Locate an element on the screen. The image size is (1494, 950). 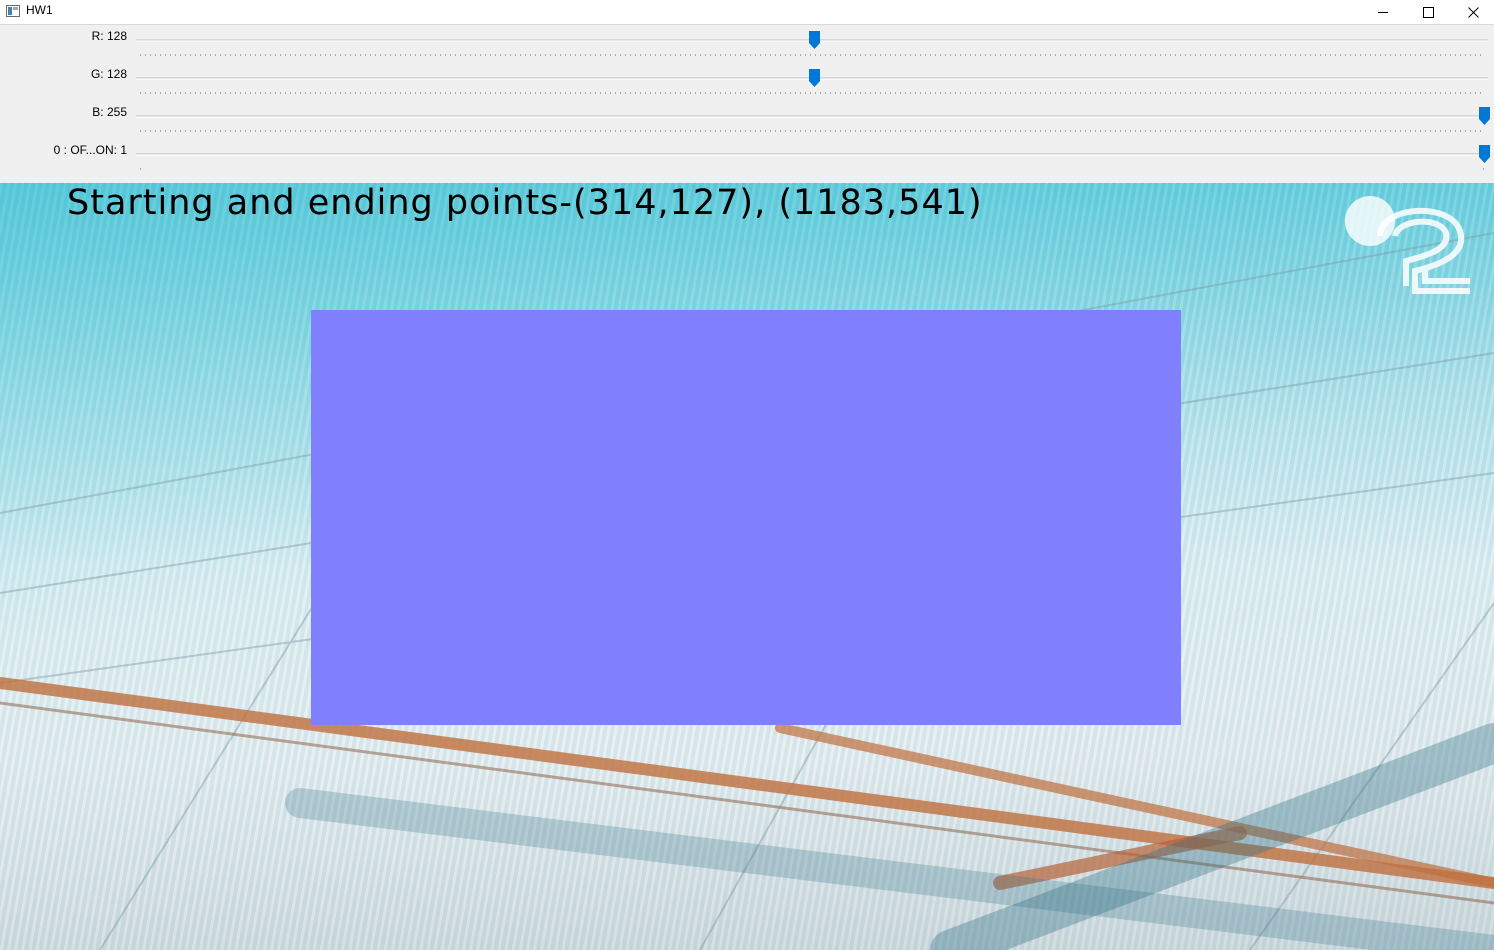
trackbar-r-label: R: 128 is located at coordinates (109, 36).